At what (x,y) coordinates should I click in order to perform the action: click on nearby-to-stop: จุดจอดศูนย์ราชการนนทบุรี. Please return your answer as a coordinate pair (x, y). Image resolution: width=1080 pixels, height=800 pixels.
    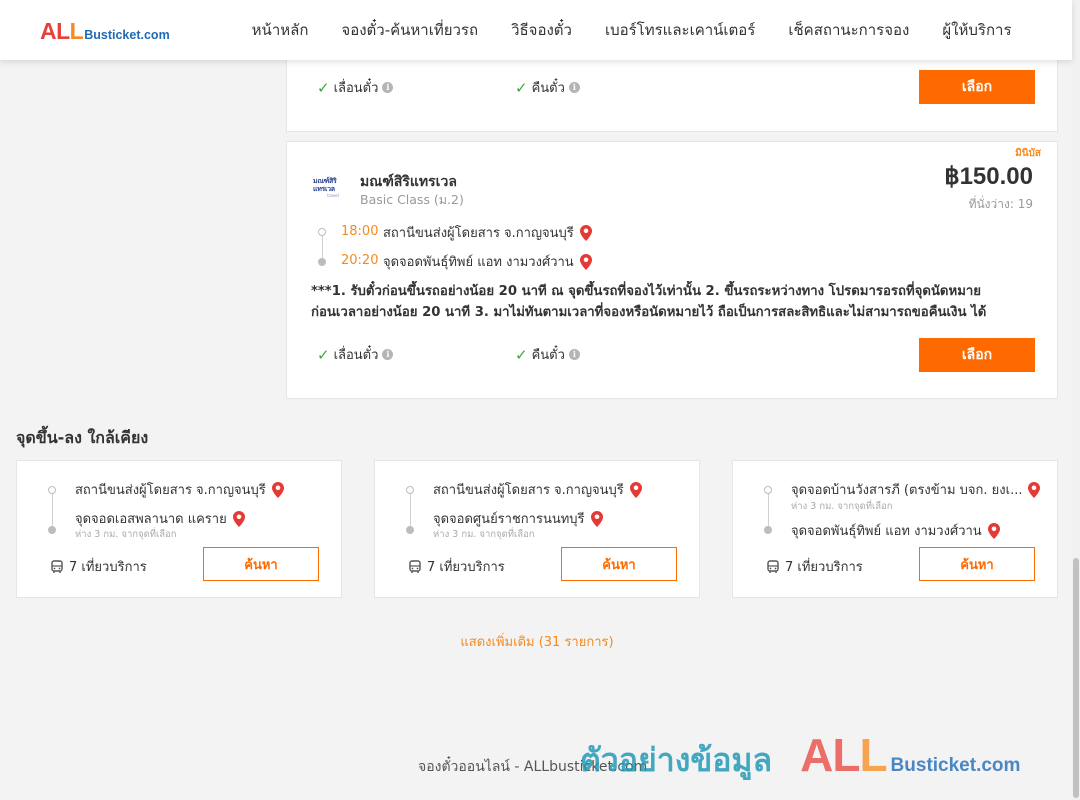
    Looking at the image, I should click on (518, 518).